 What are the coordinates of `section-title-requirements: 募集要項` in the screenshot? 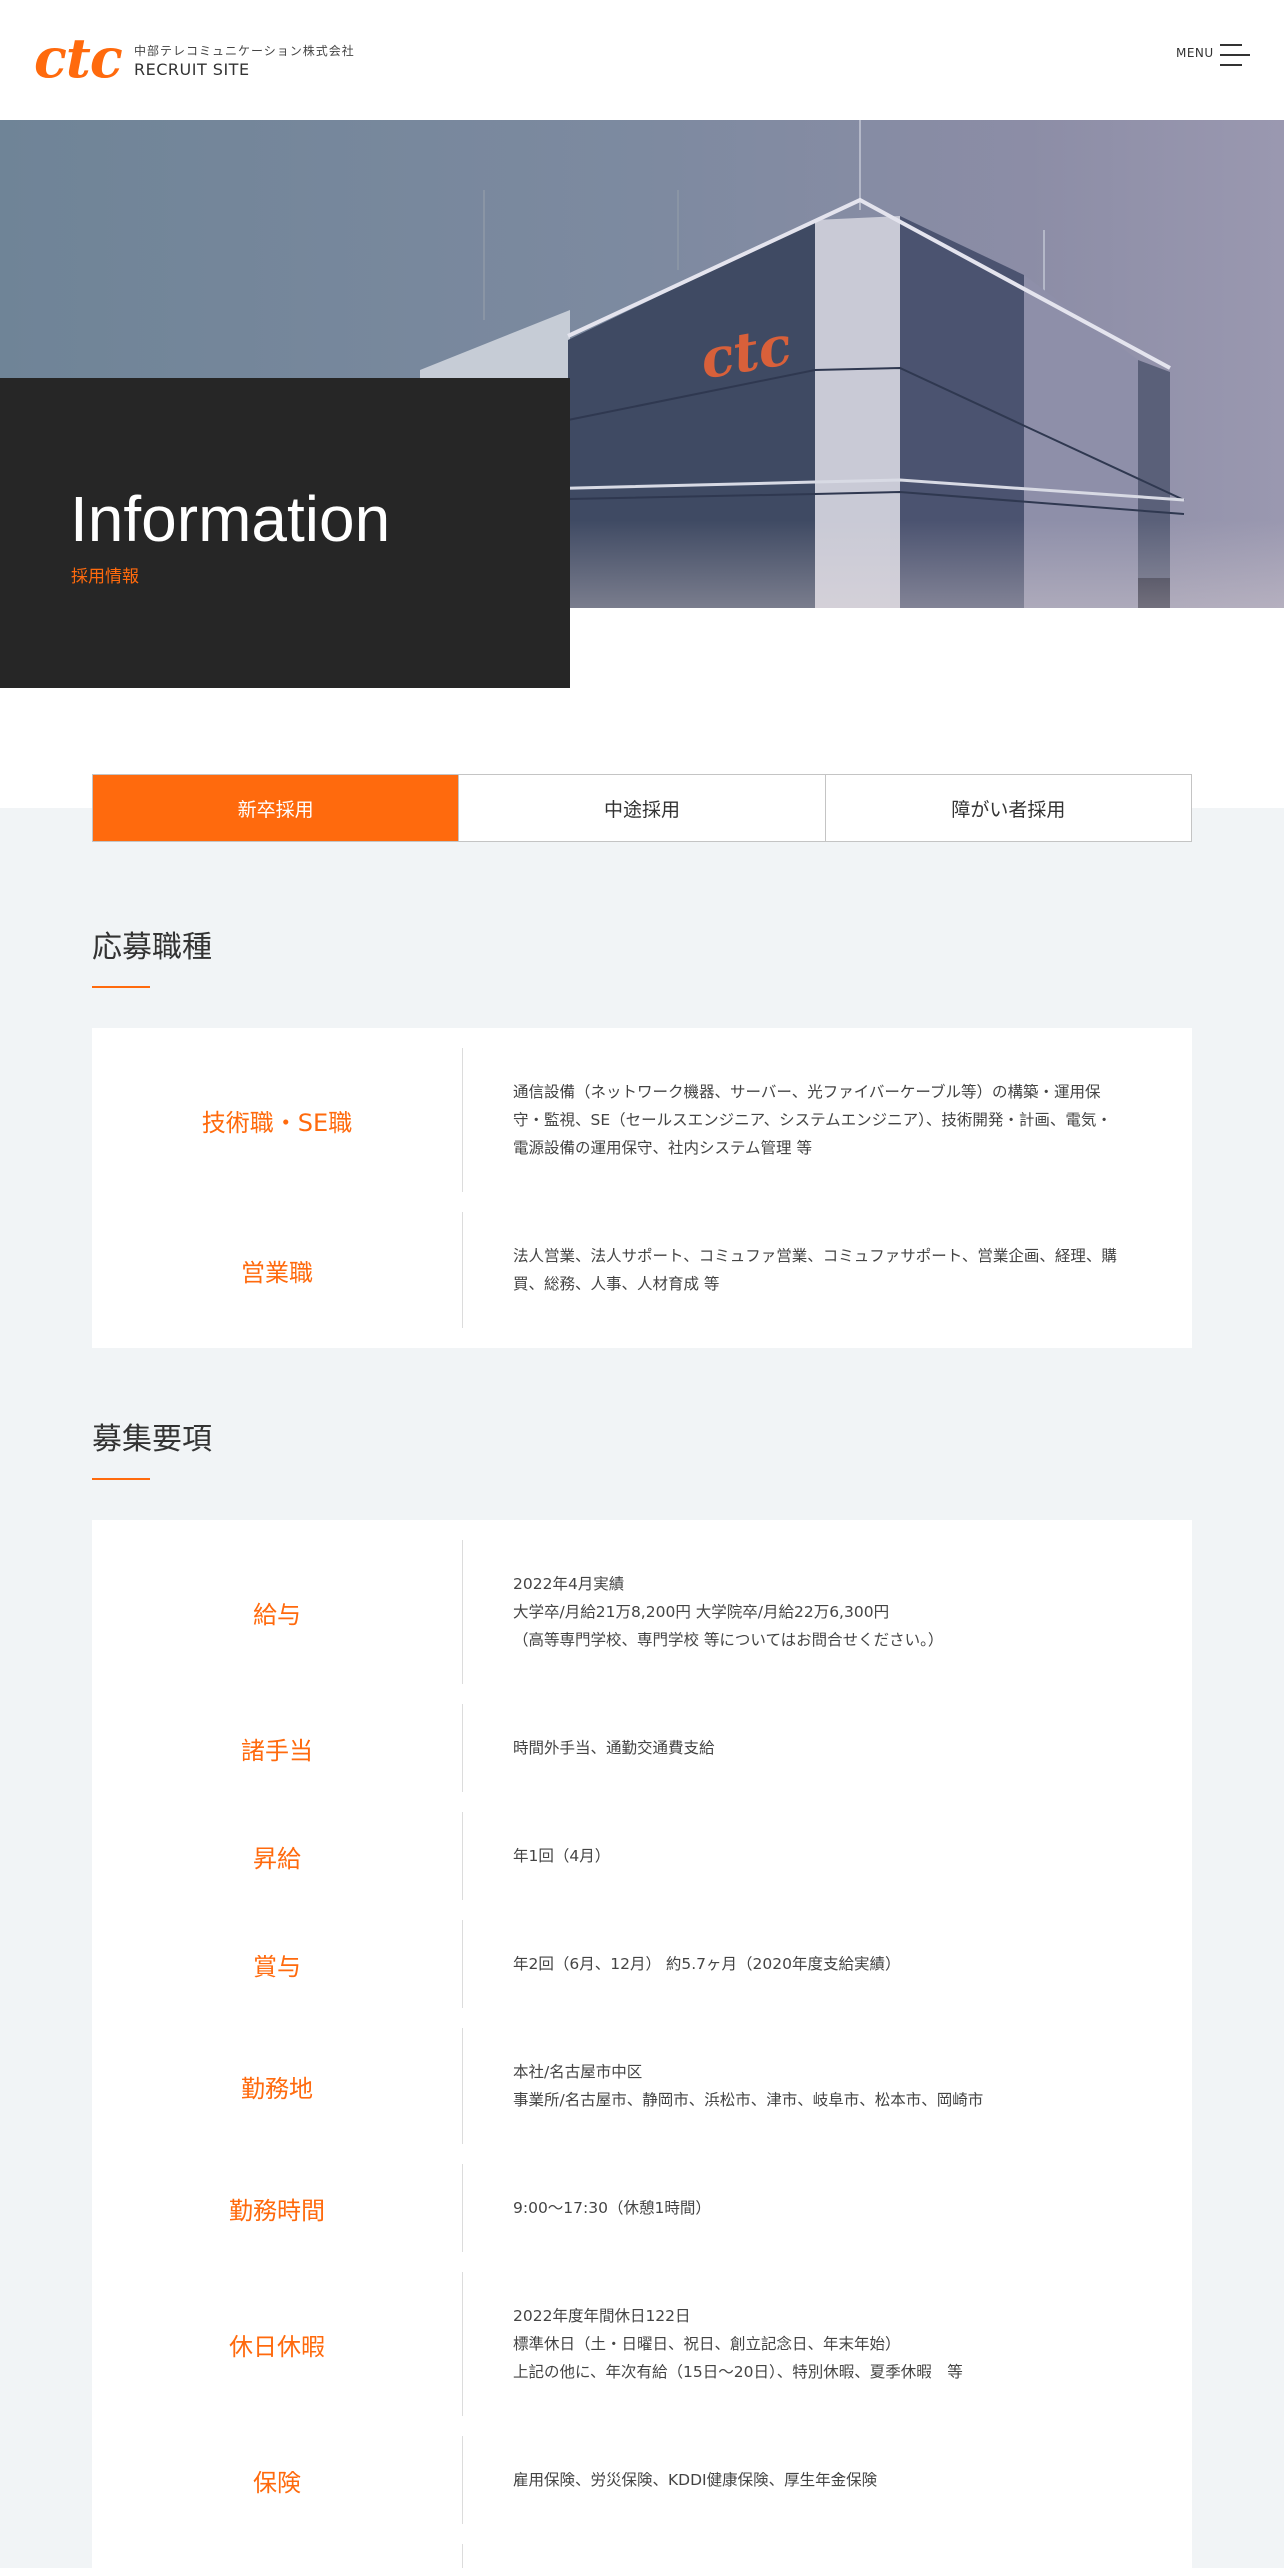 It's located at (152, 1439).